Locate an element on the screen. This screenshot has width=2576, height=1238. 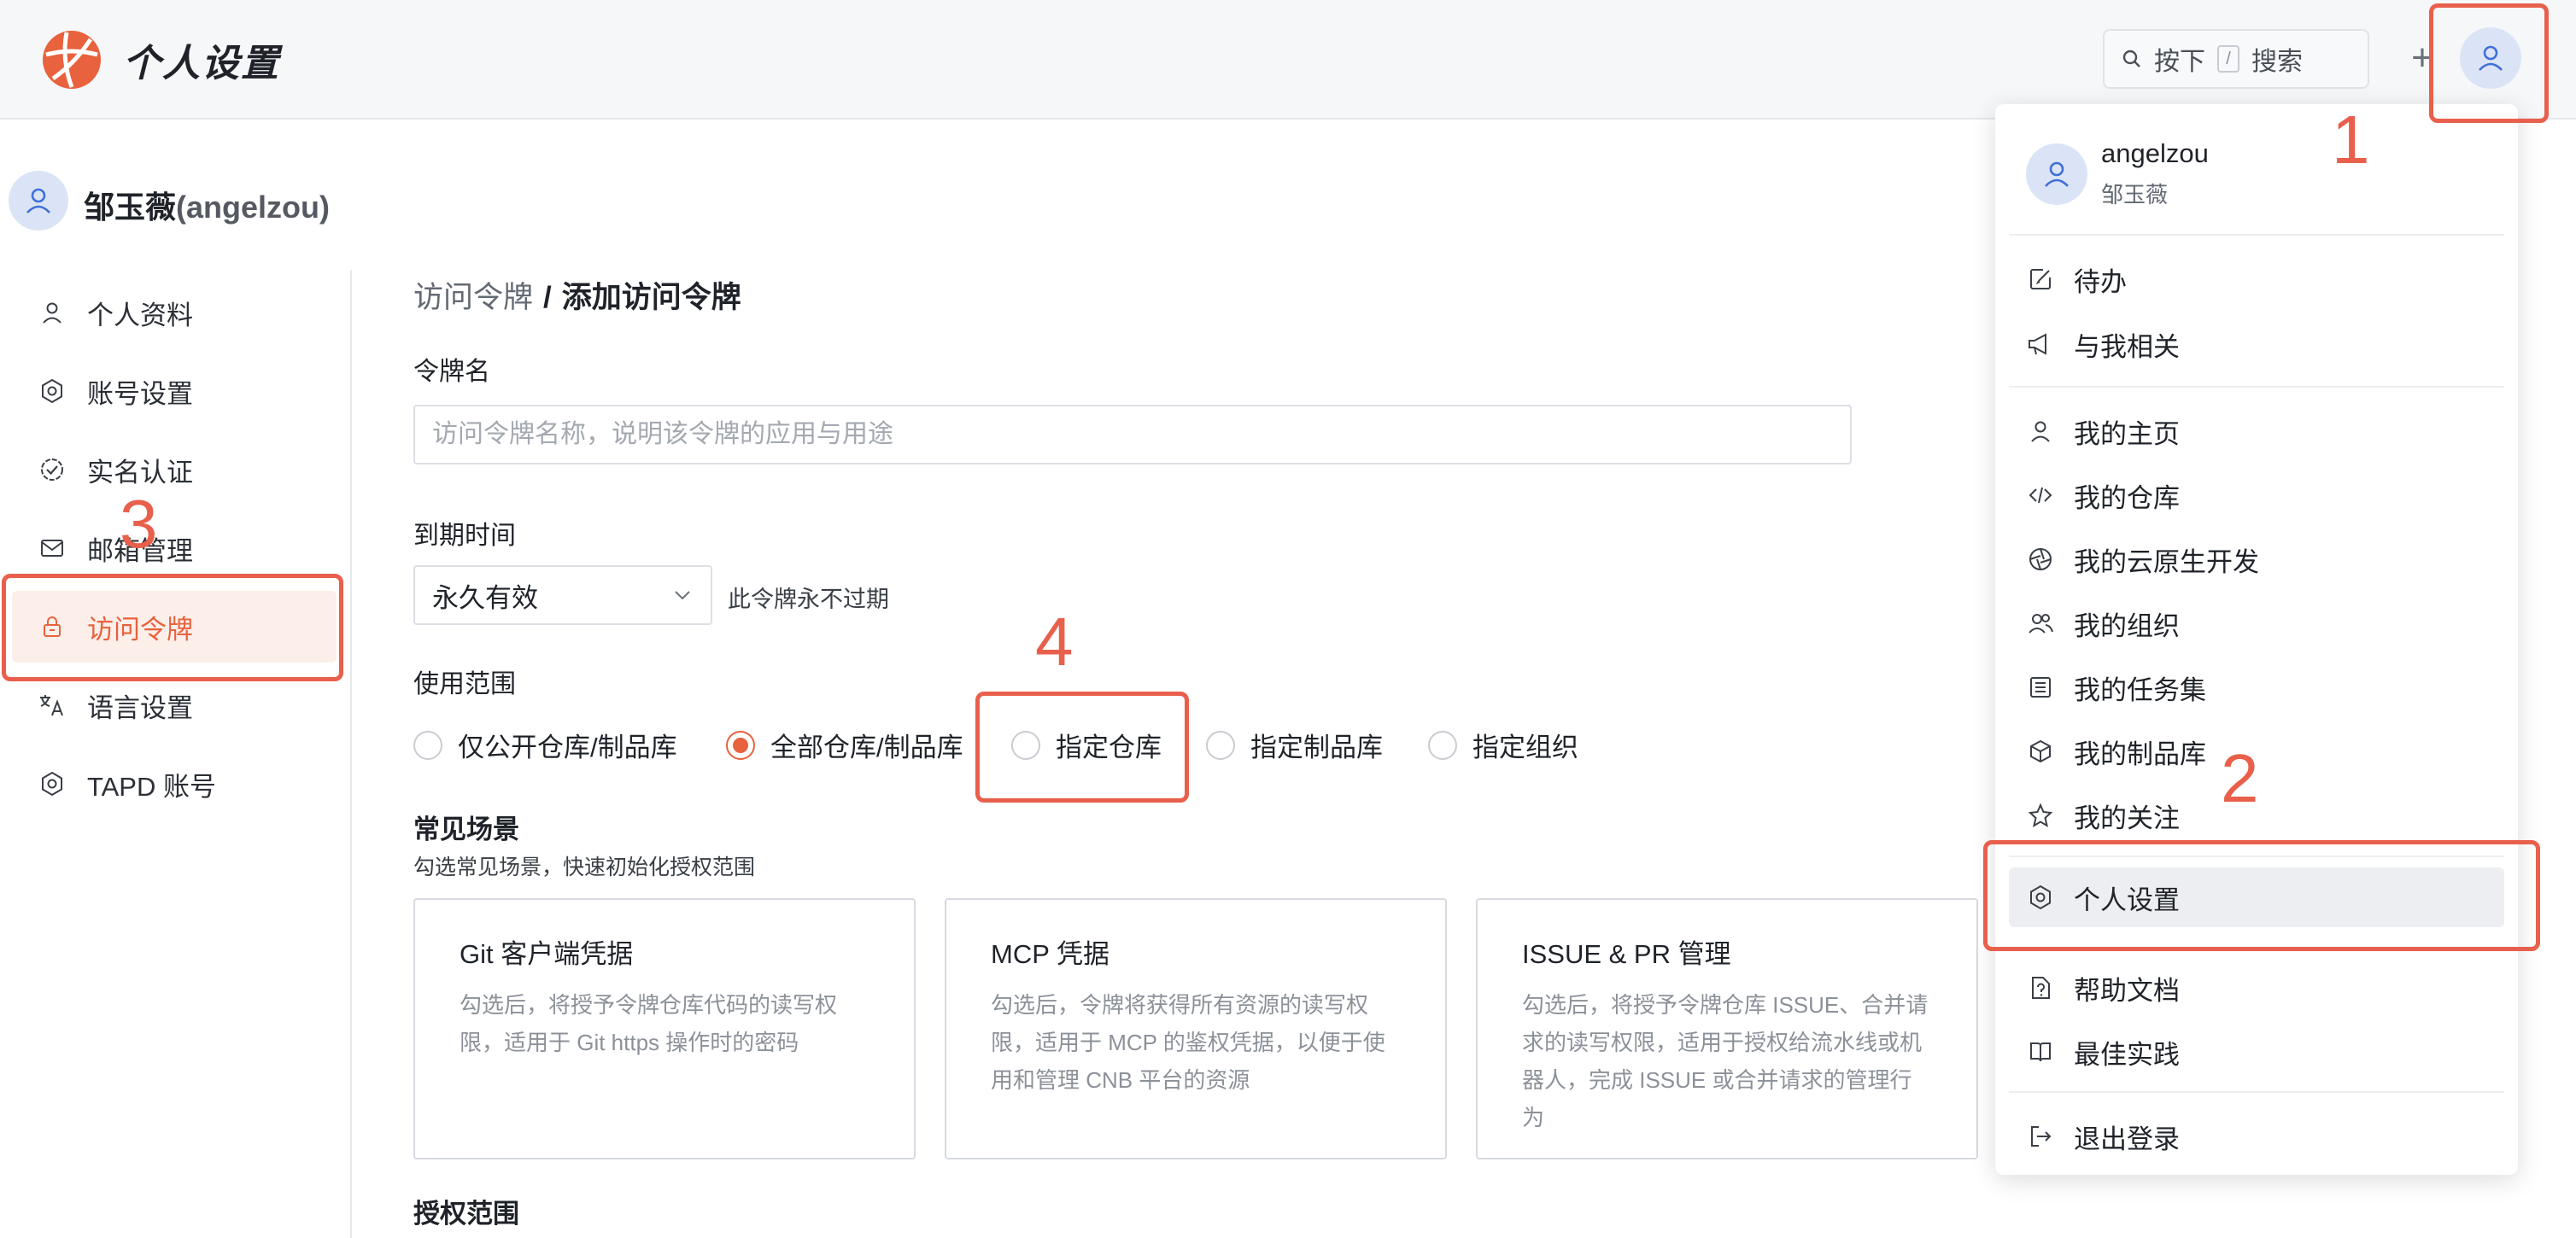
annotation-number-1: 1 is located at coordinates (2351, 140).